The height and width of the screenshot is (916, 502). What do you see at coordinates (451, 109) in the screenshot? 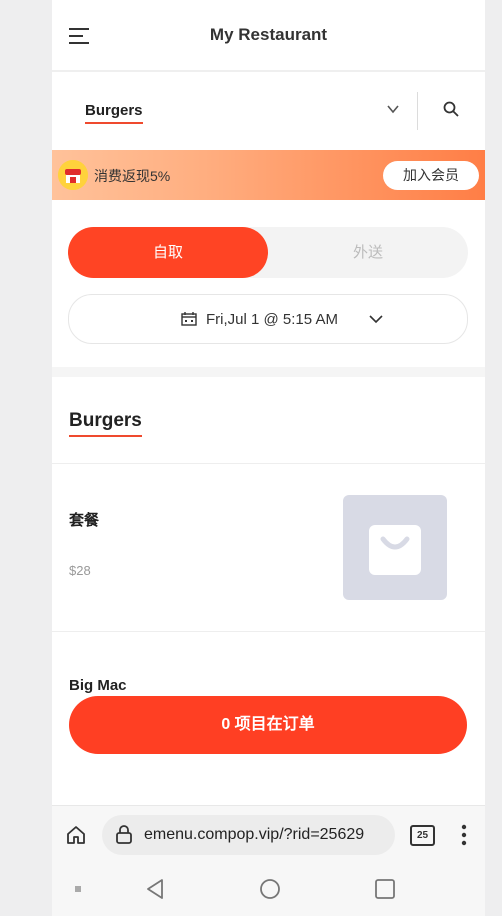
I see `search-icon` at bounding box center [451, 109].